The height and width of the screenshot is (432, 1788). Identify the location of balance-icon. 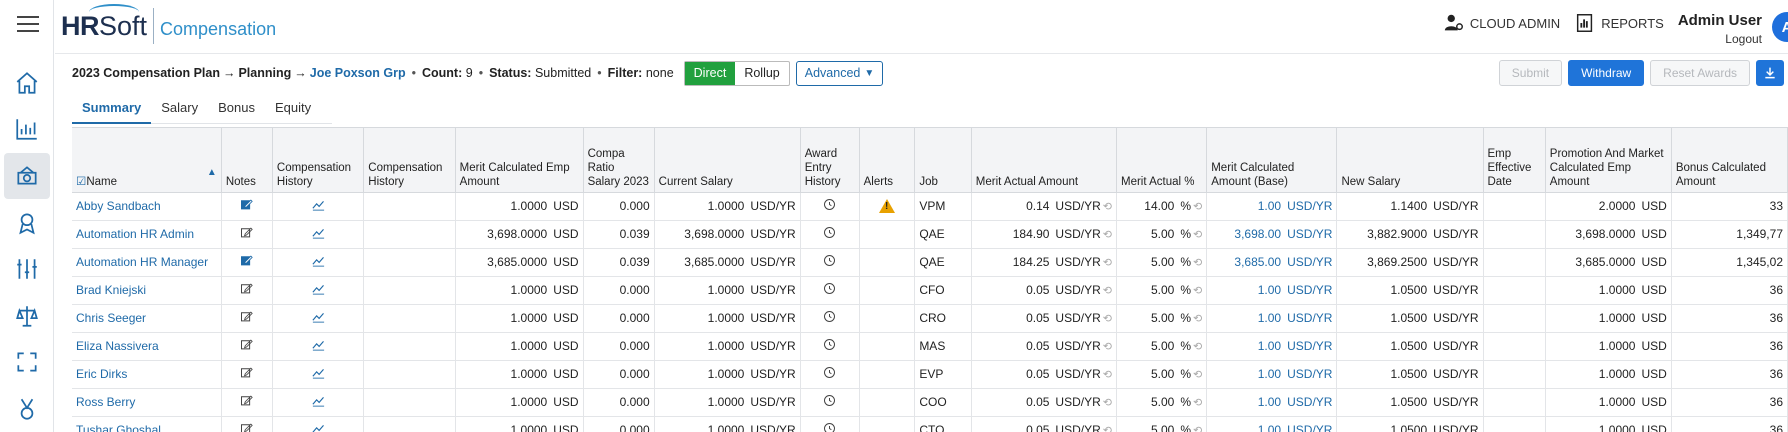
(27, 316).